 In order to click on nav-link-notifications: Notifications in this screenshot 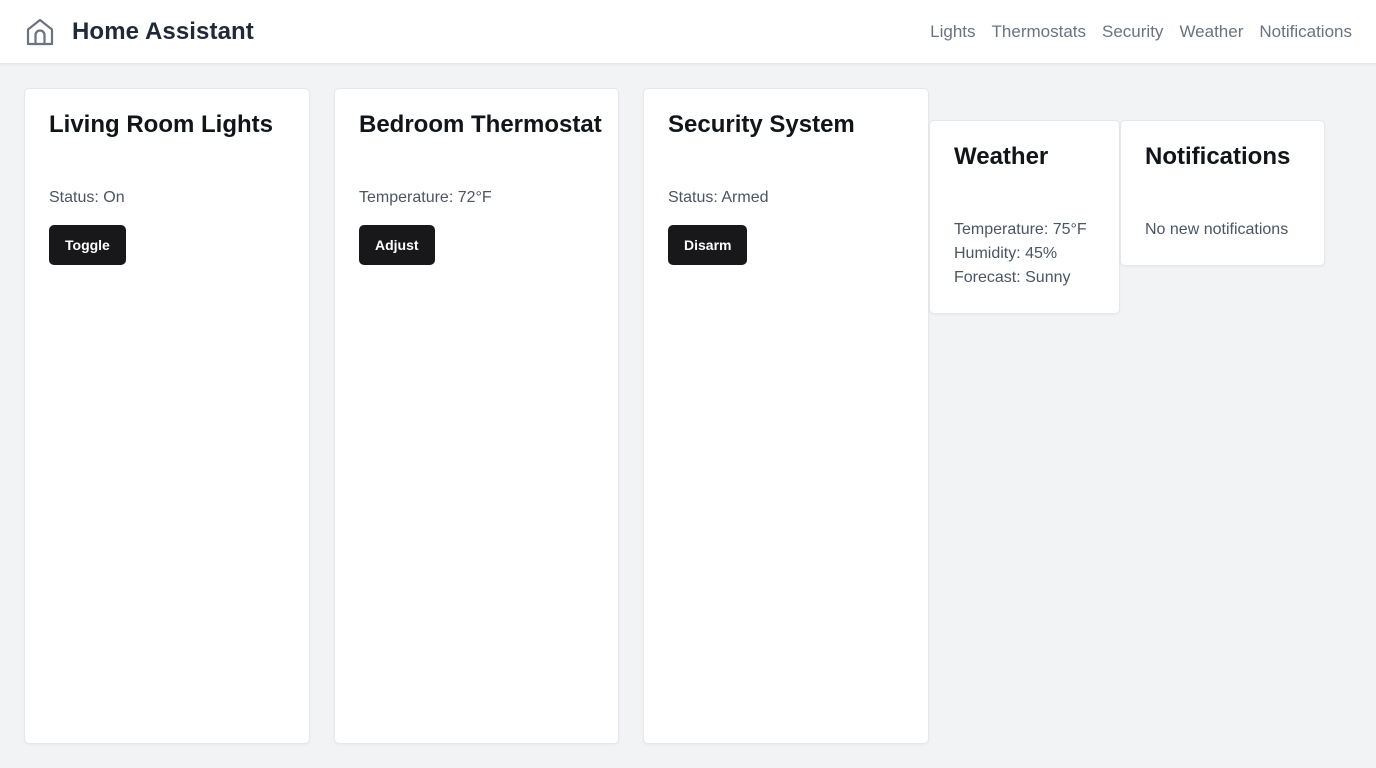, I will do `click(1305, 32)`.